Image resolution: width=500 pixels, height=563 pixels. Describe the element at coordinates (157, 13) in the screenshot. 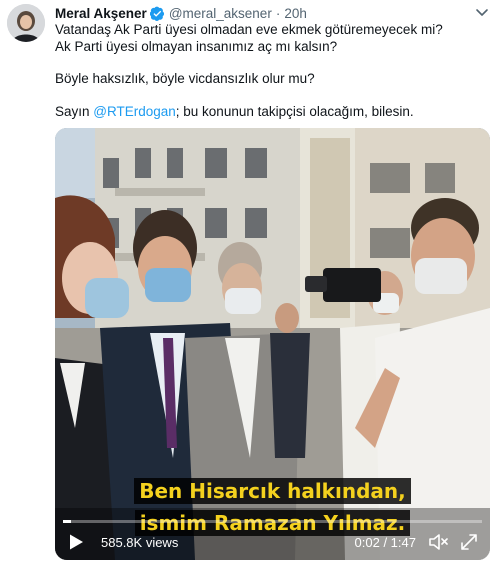

I see `verified-badge-icon` at that location.